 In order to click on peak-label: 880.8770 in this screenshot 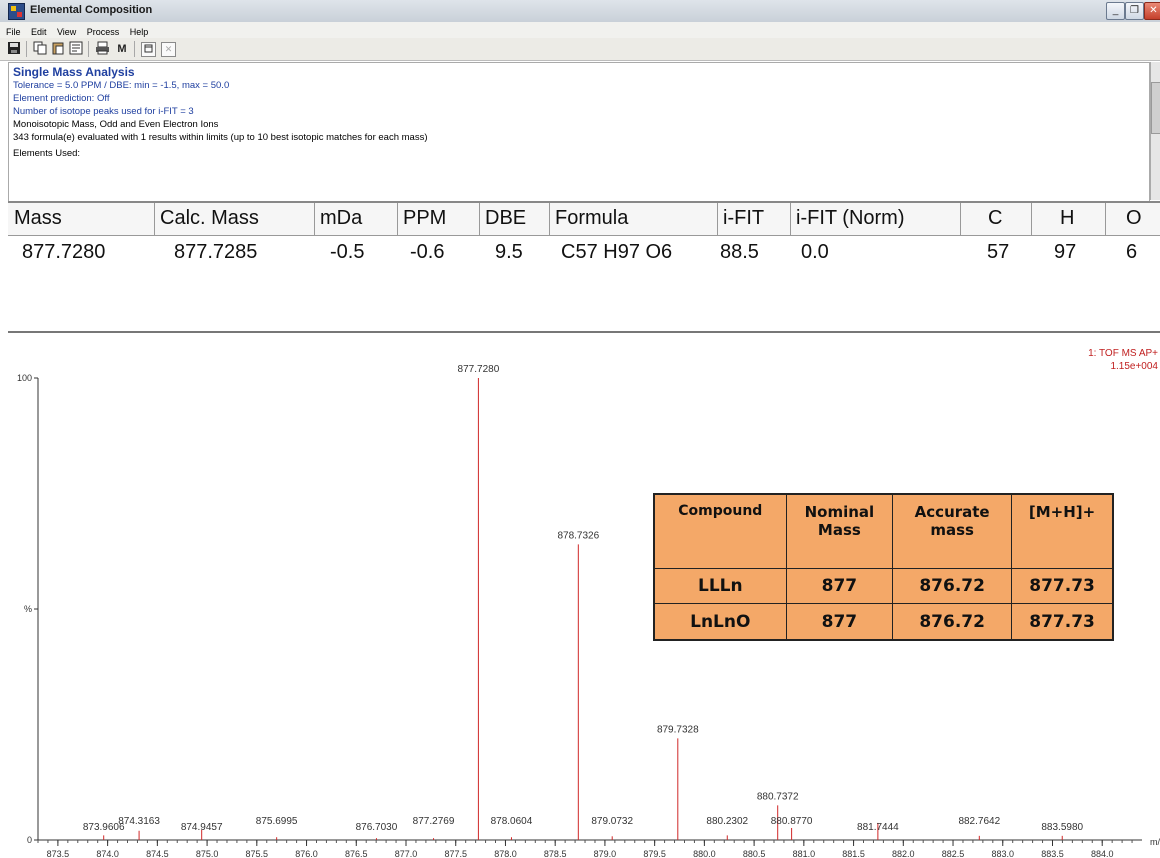, I will do `click(792, 821)`.